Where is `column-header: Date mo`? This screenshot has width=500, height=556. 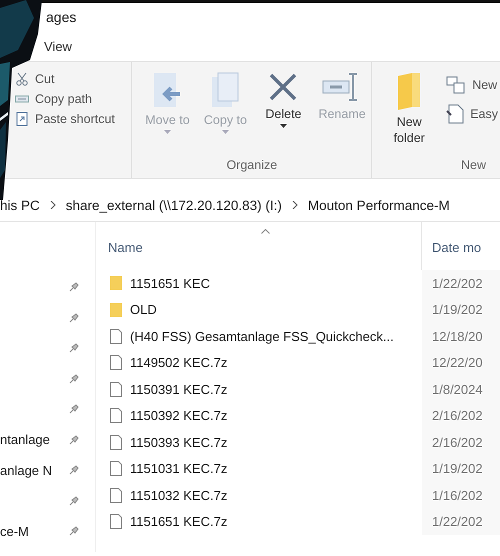 column-header: Date mo is located at coordinates (457, 247).